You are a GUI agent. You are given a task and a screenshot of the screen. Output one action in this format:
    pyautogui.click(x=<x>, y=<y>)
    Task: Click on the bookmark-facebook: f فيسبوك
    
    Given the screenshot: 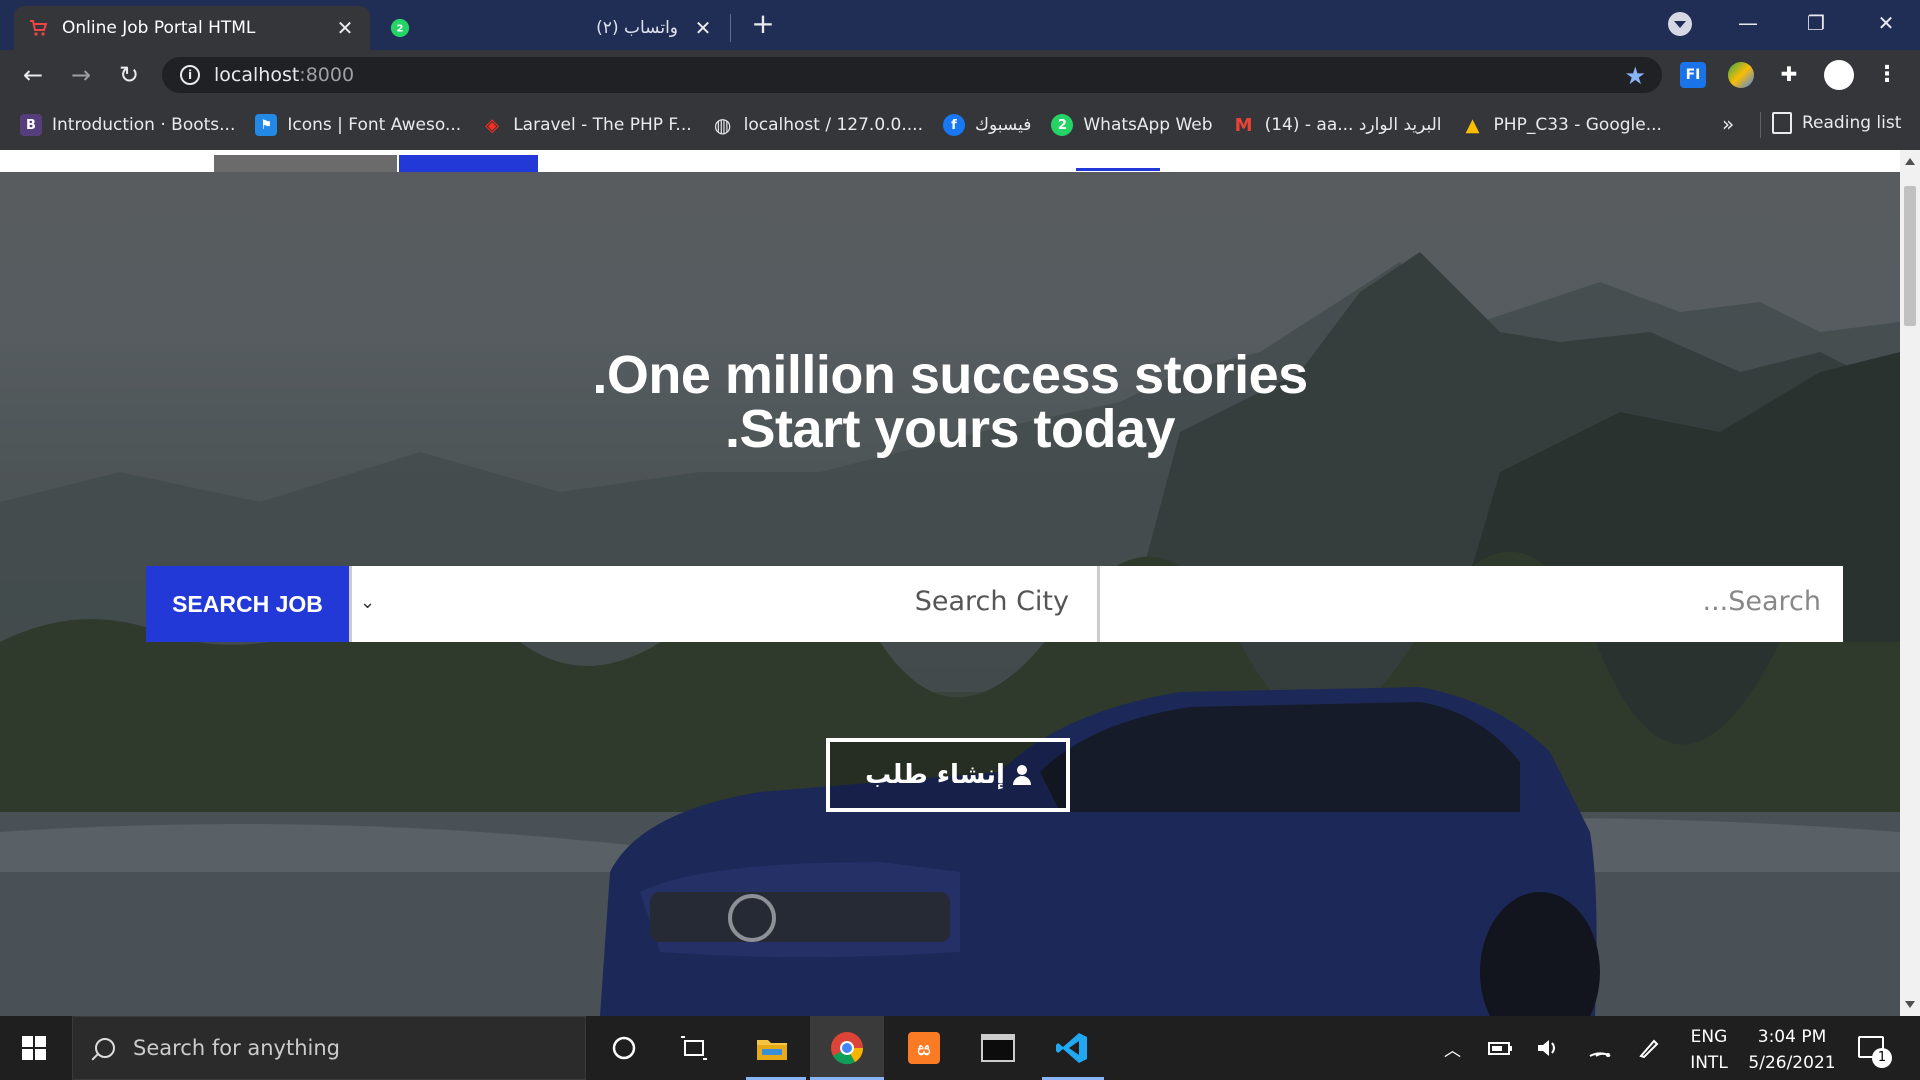 What is the action you would take?
    pyautogui.click(x=987, y=125)
    